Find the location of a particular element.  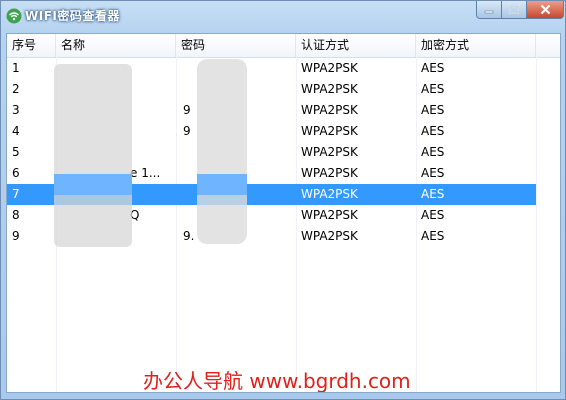

minimize-icon is located at coordinates (489, 11).